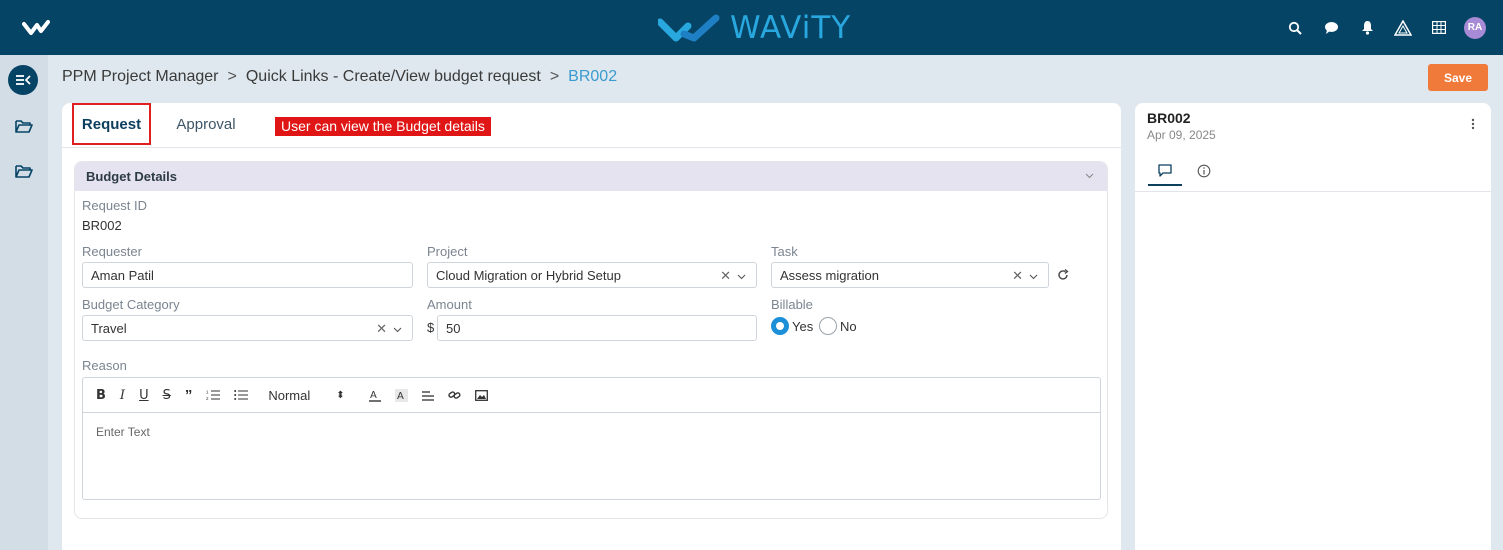 This screenshot has width=1503, height=550. I want to click on font-color-icon: A, so click(374, 395).